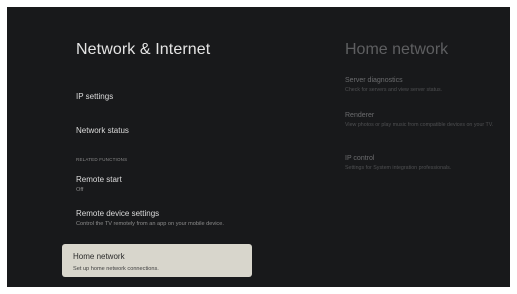 The image size is (517, 294). Describe the element at coordinates (360, 158) in the screenshot. I see `preview-item-label: IP control` at that location.